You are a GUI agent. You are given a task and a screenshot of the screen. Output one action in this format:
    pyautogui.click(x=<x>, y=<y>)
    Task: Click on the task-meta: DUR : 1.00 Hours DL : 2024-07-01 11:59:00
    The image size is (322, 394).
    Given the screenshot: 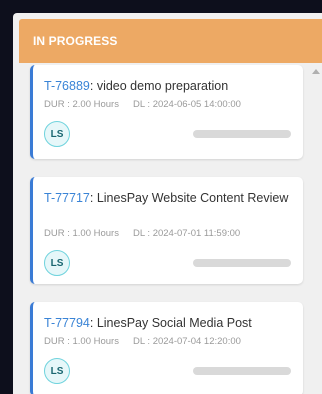 What is the action you would take?
    pyautogui.click(x=142, y=233)
    